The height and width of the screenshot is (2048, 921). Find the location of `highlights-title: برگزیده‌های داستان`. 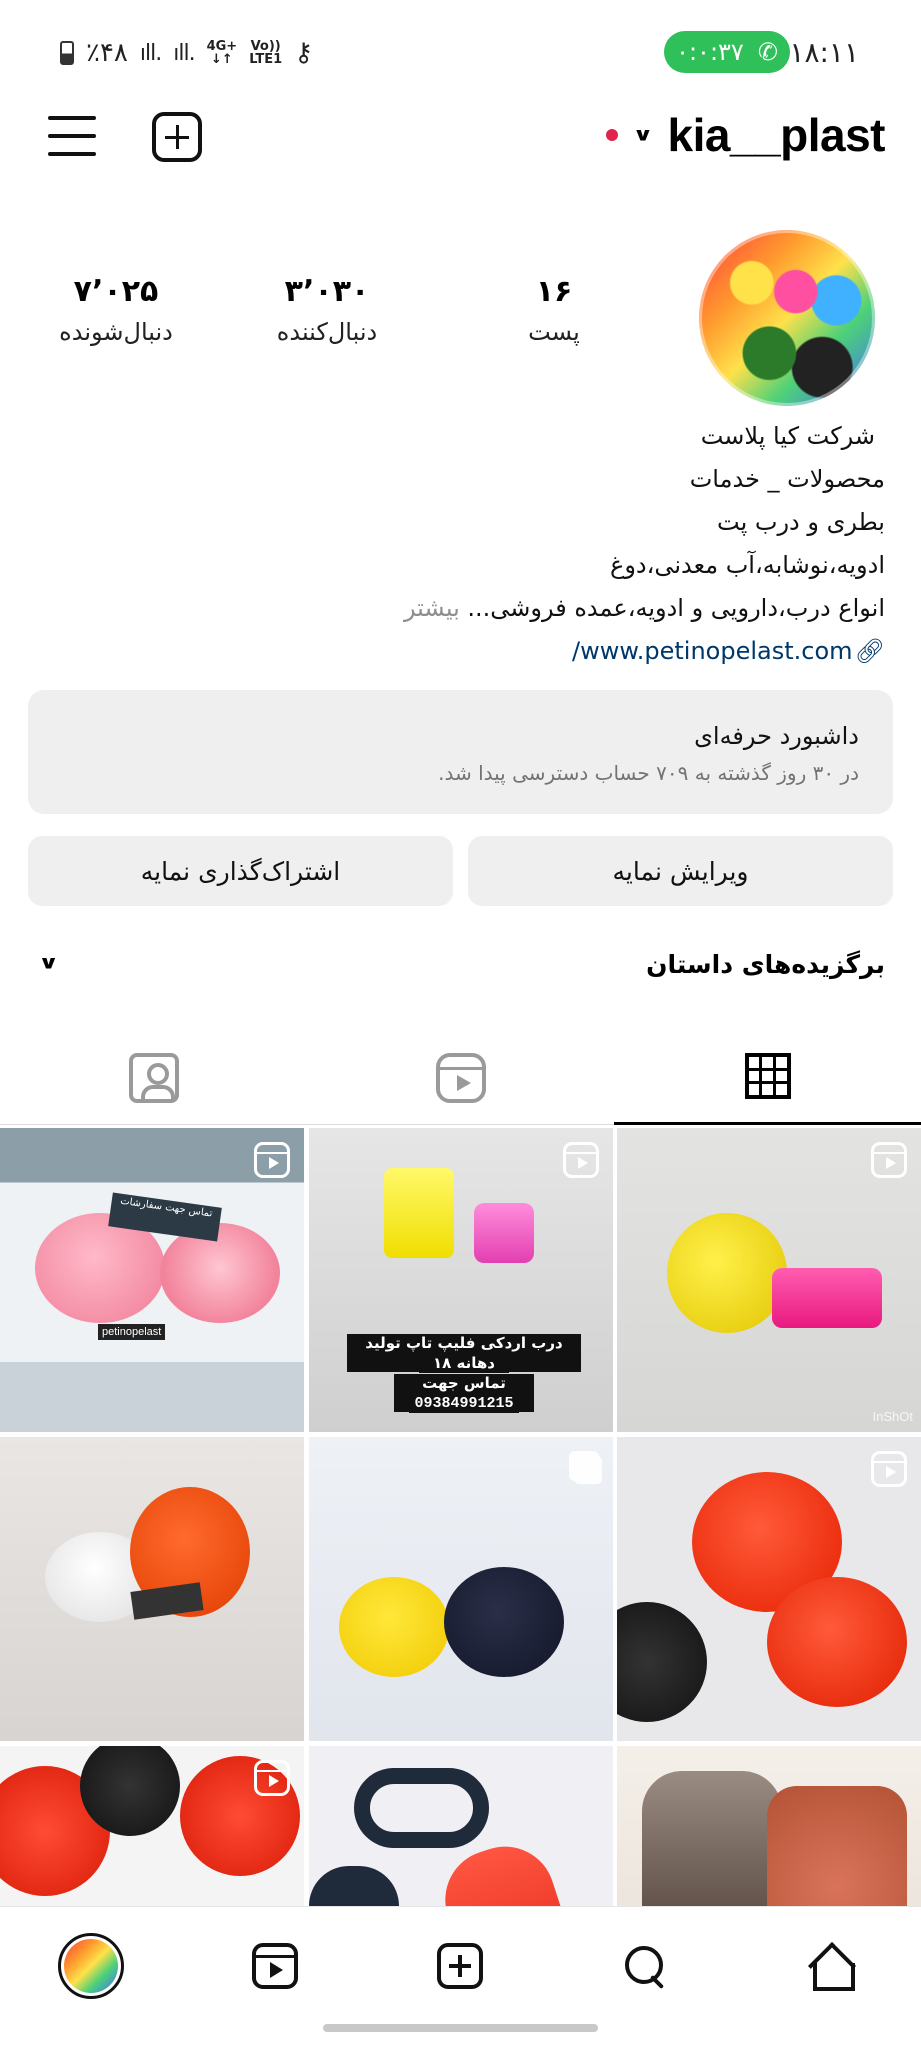

highlights-title: برگزیده‌های داستان is located at coordinates (765, 964).